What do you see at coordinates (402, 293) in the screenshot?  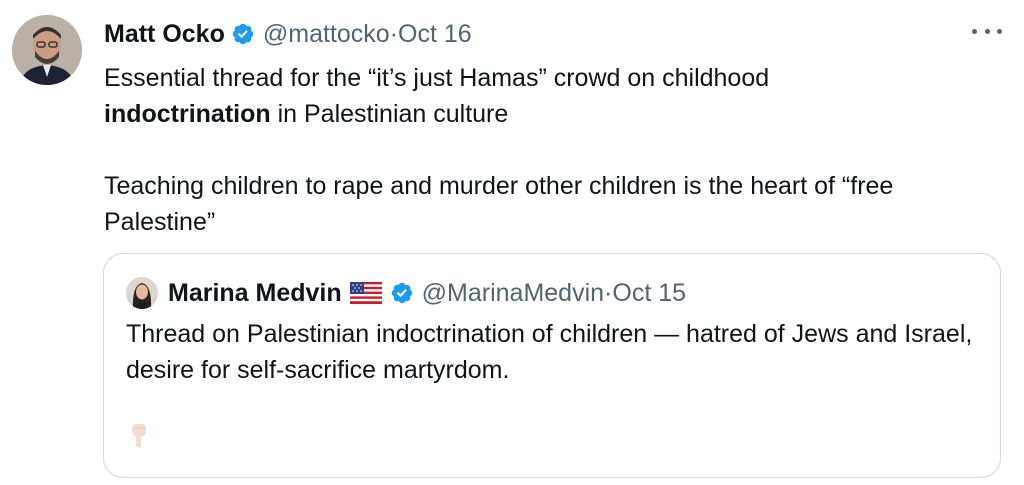 I see `quoted-verified-badge-icon` at bounding box center [402, 293].